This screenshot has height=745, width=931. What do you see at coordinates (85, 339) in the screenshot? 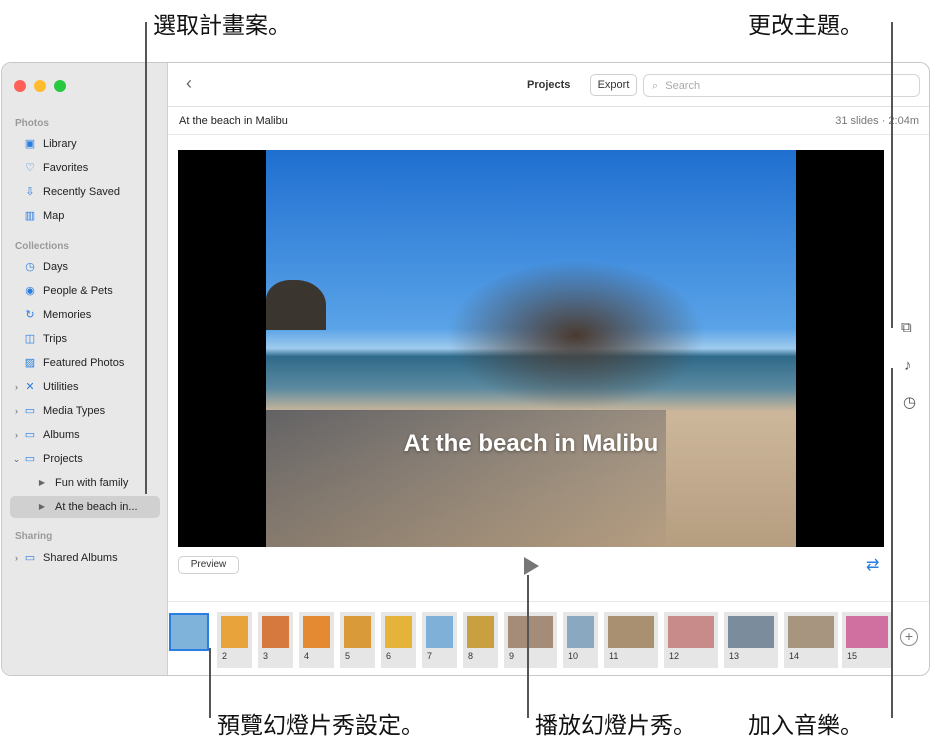
I see `sidebar-item-trips: ◫ Trips` at bounding box center [85, 339].